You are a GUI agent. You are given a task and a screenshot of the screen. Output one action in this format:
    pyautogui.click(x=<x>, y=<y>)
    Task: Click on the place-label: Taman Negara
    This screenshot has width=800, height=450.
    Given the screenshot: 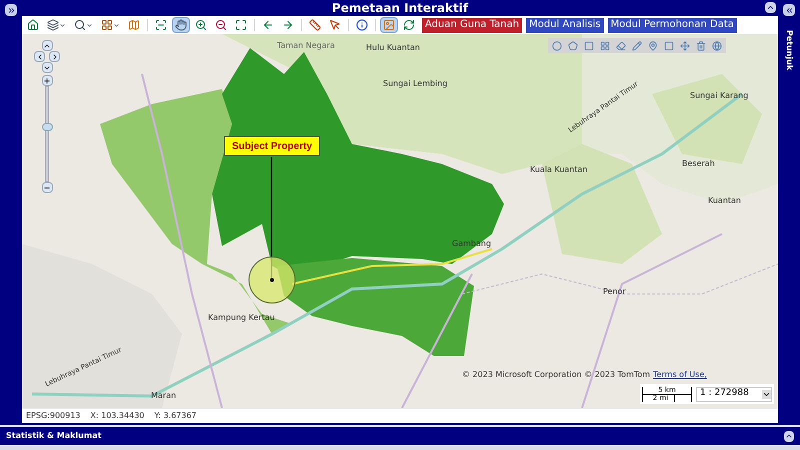 What is the action you would take?
    pyautogui.click(x=306, y=46)
    